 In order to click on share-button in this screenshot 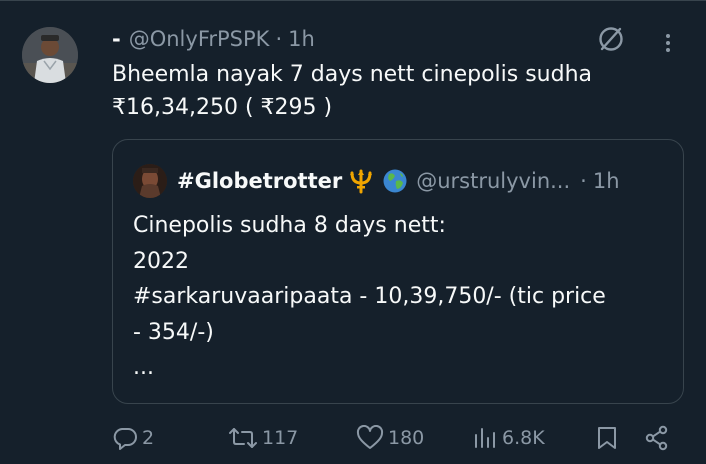, I will do `click(657, 438)`.